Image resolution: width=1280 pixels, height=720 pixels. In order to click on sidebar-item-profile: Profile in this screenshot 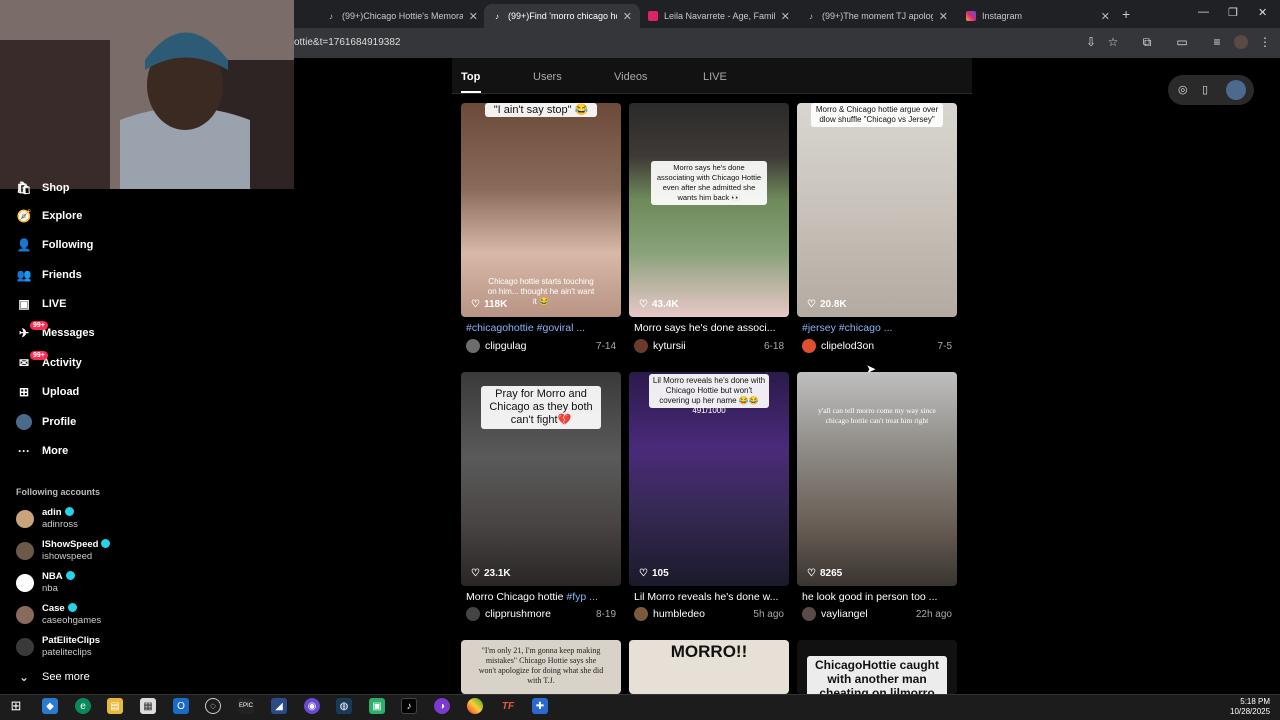, I will do `click(46, 422)`.